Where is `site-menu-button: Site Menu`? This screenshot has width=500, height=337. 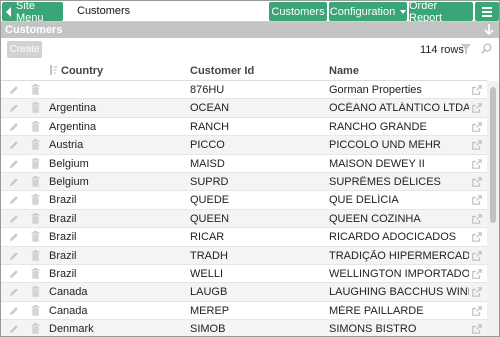
site-menu-button: Site Menu is located at coordinates (32, 12).